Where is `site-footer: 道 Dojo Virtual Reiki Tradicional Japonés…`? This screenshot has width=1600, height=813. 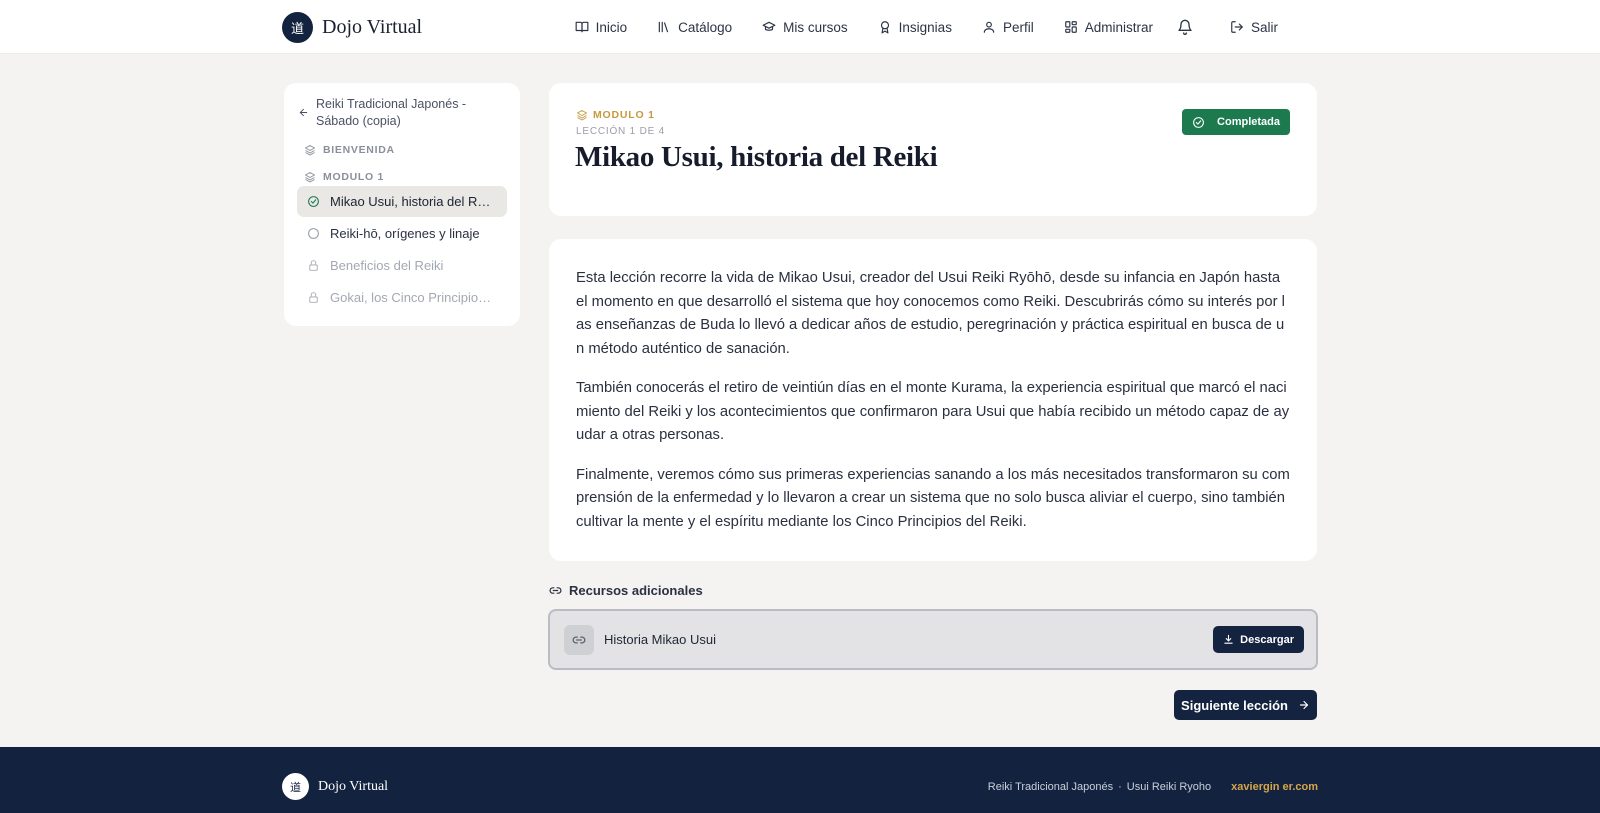
site-footer: 道 Dojo Virtual Reiki Tradicional Japonés… is located at coordinates (800, 780).